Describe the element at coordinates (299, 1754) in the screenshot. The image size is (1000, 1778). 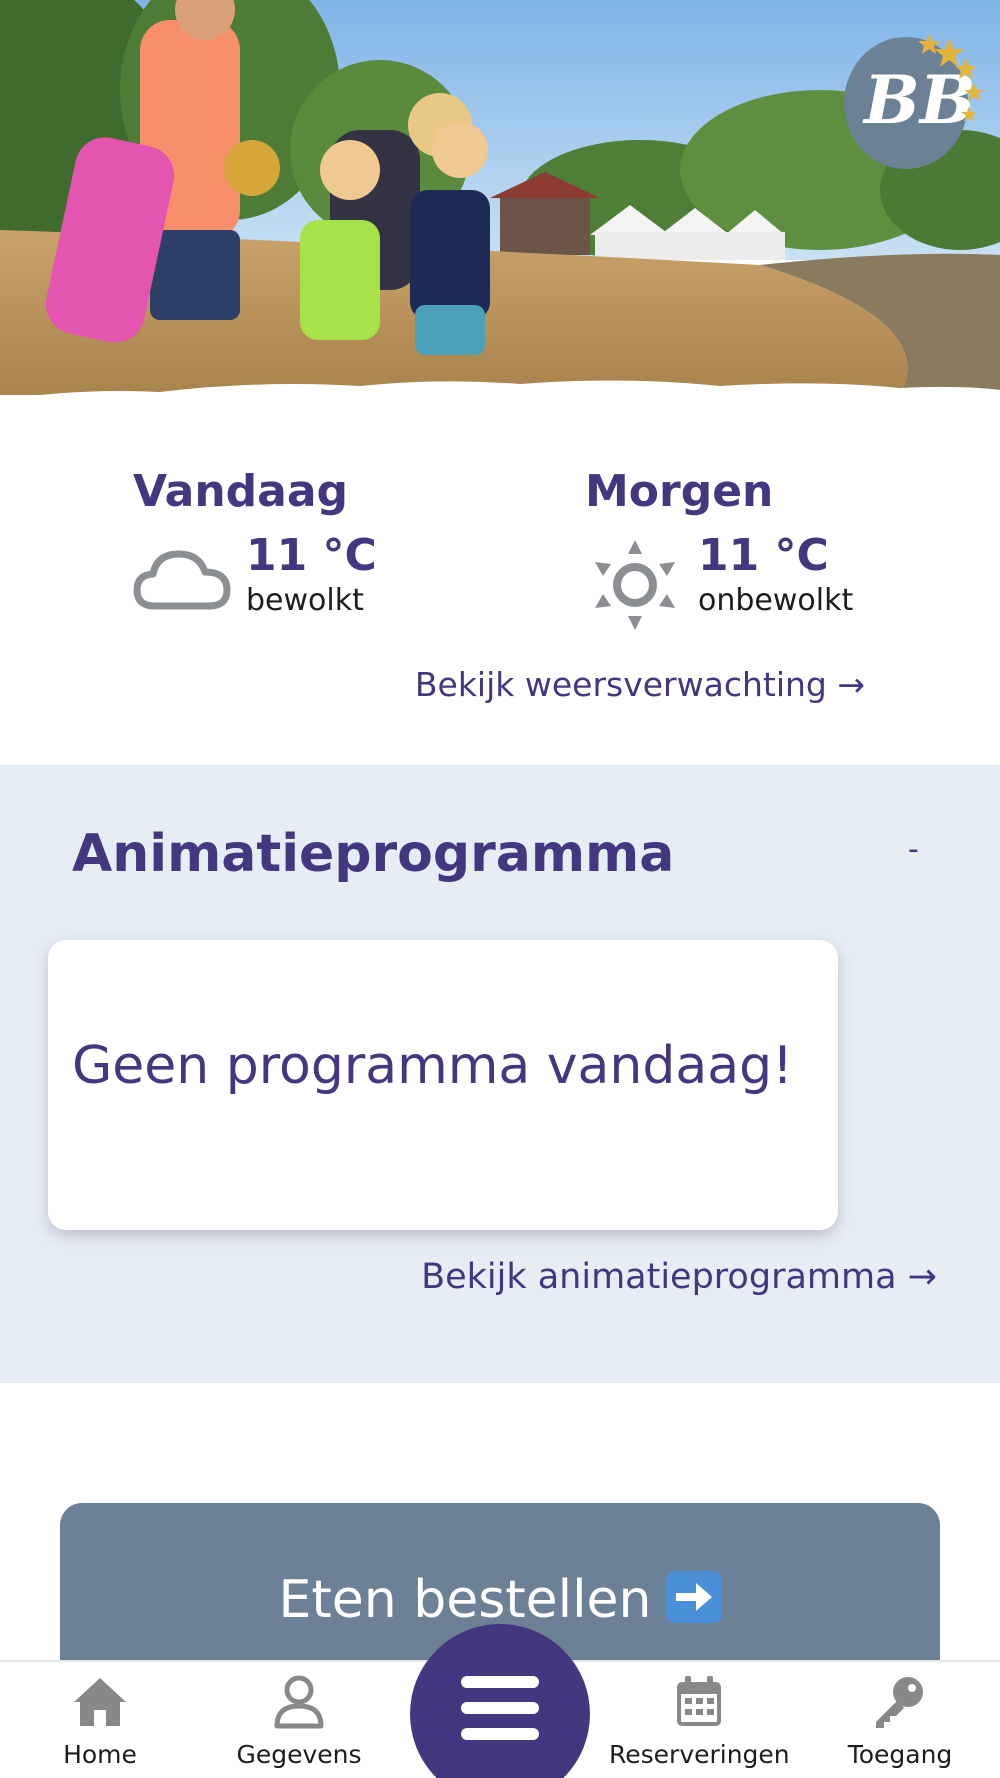
I see `nav-label: Gegevens` at that location.